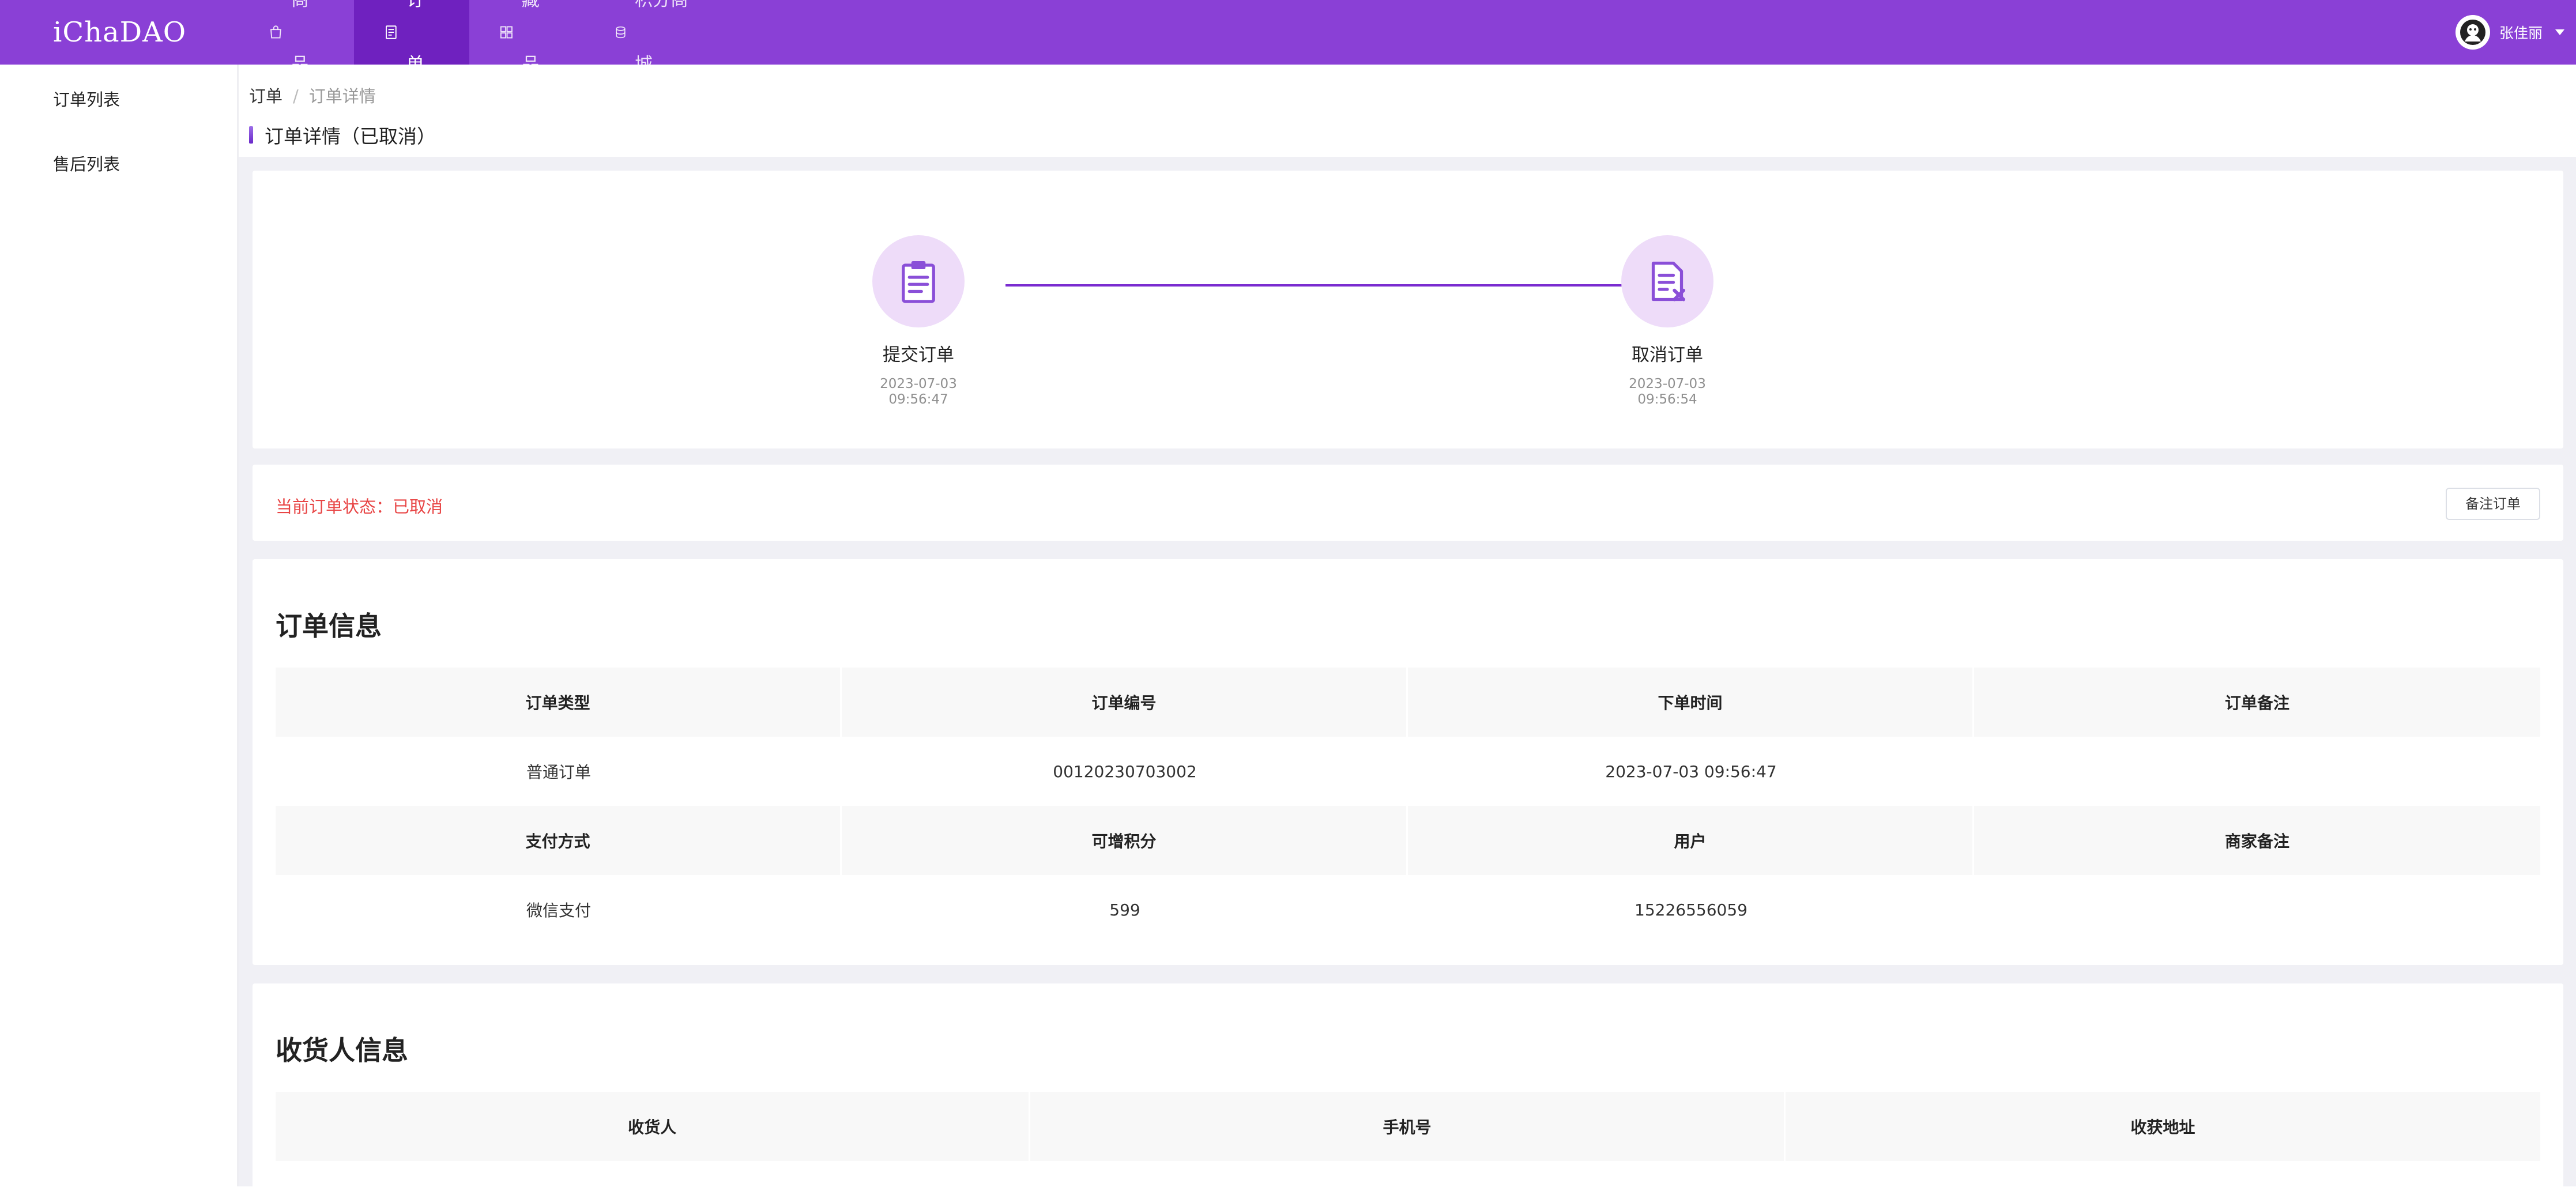 The width and height of the screenshot is (2576, 1191). What do you see at coordinates (119, 625) in the screenshot?
I see `sidebar: 订单列表 售后列表` at bounding box center [119, 625].